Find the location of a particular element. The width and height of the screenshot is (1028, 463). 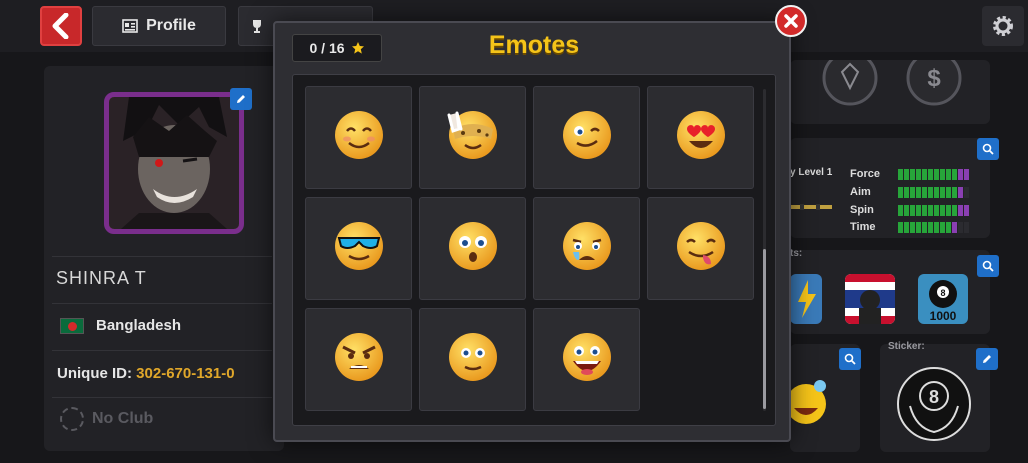

stat-row: Aim is located at coordinates (909, 192).